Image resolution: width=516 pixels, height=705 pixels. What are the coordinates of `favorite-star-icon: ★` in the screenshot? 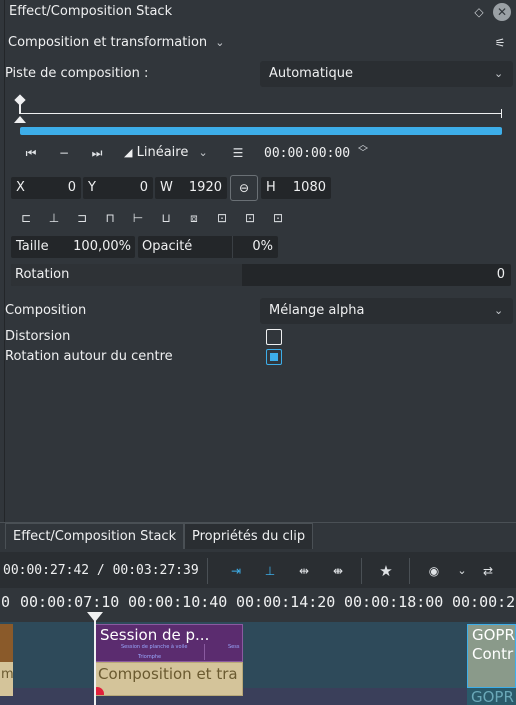 It's located at (386, 571).